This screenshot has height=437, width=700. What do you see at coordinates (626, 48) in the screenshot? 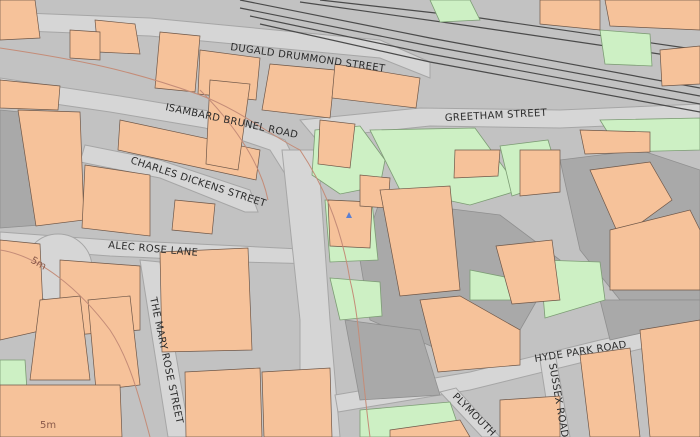
I see `grass-area` at bounding box center [626, 48].